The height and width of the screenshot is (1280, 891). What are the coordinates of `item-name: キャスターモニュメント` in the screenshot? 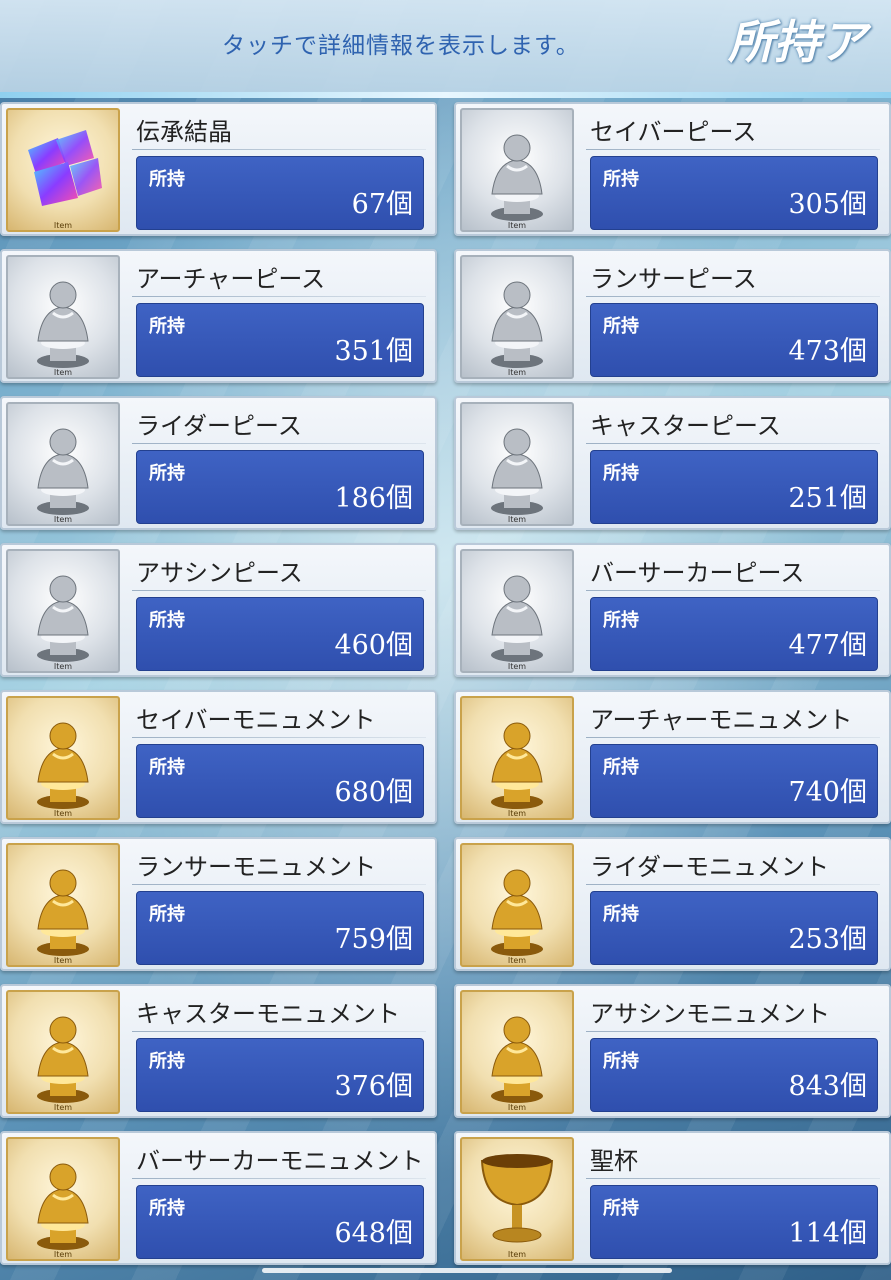 It's located at (268, 1014).